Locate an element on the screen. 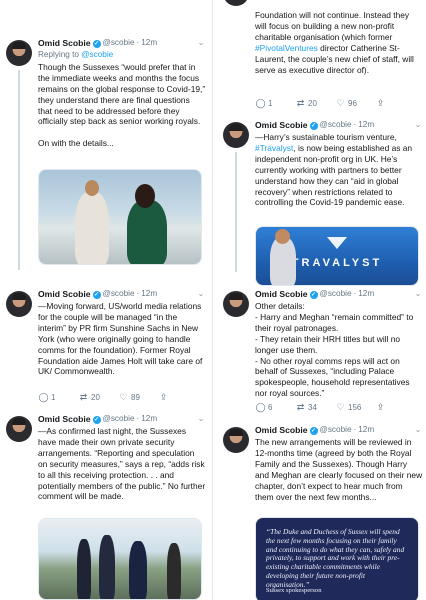  like-count: 156 is located at coordinates (355, 407).